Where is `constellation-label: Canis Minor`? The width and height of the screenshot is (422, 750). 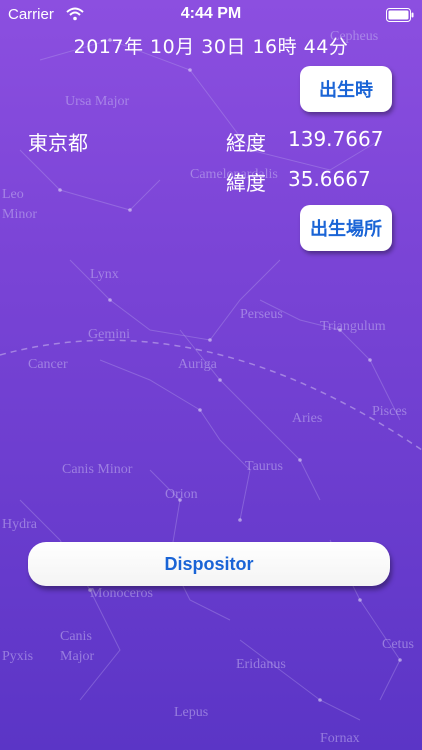 constellation-label: Canis Minor is located at coordinates (97, 469).